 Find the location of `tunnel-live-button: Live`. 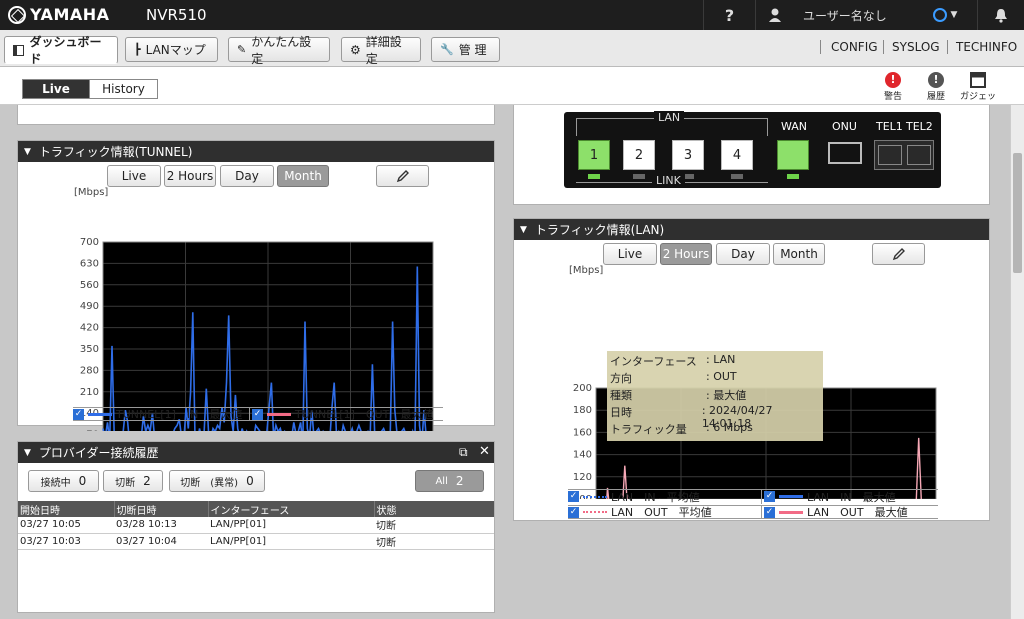

tunnel-live-button: Live is located at coordinates (134, 176).